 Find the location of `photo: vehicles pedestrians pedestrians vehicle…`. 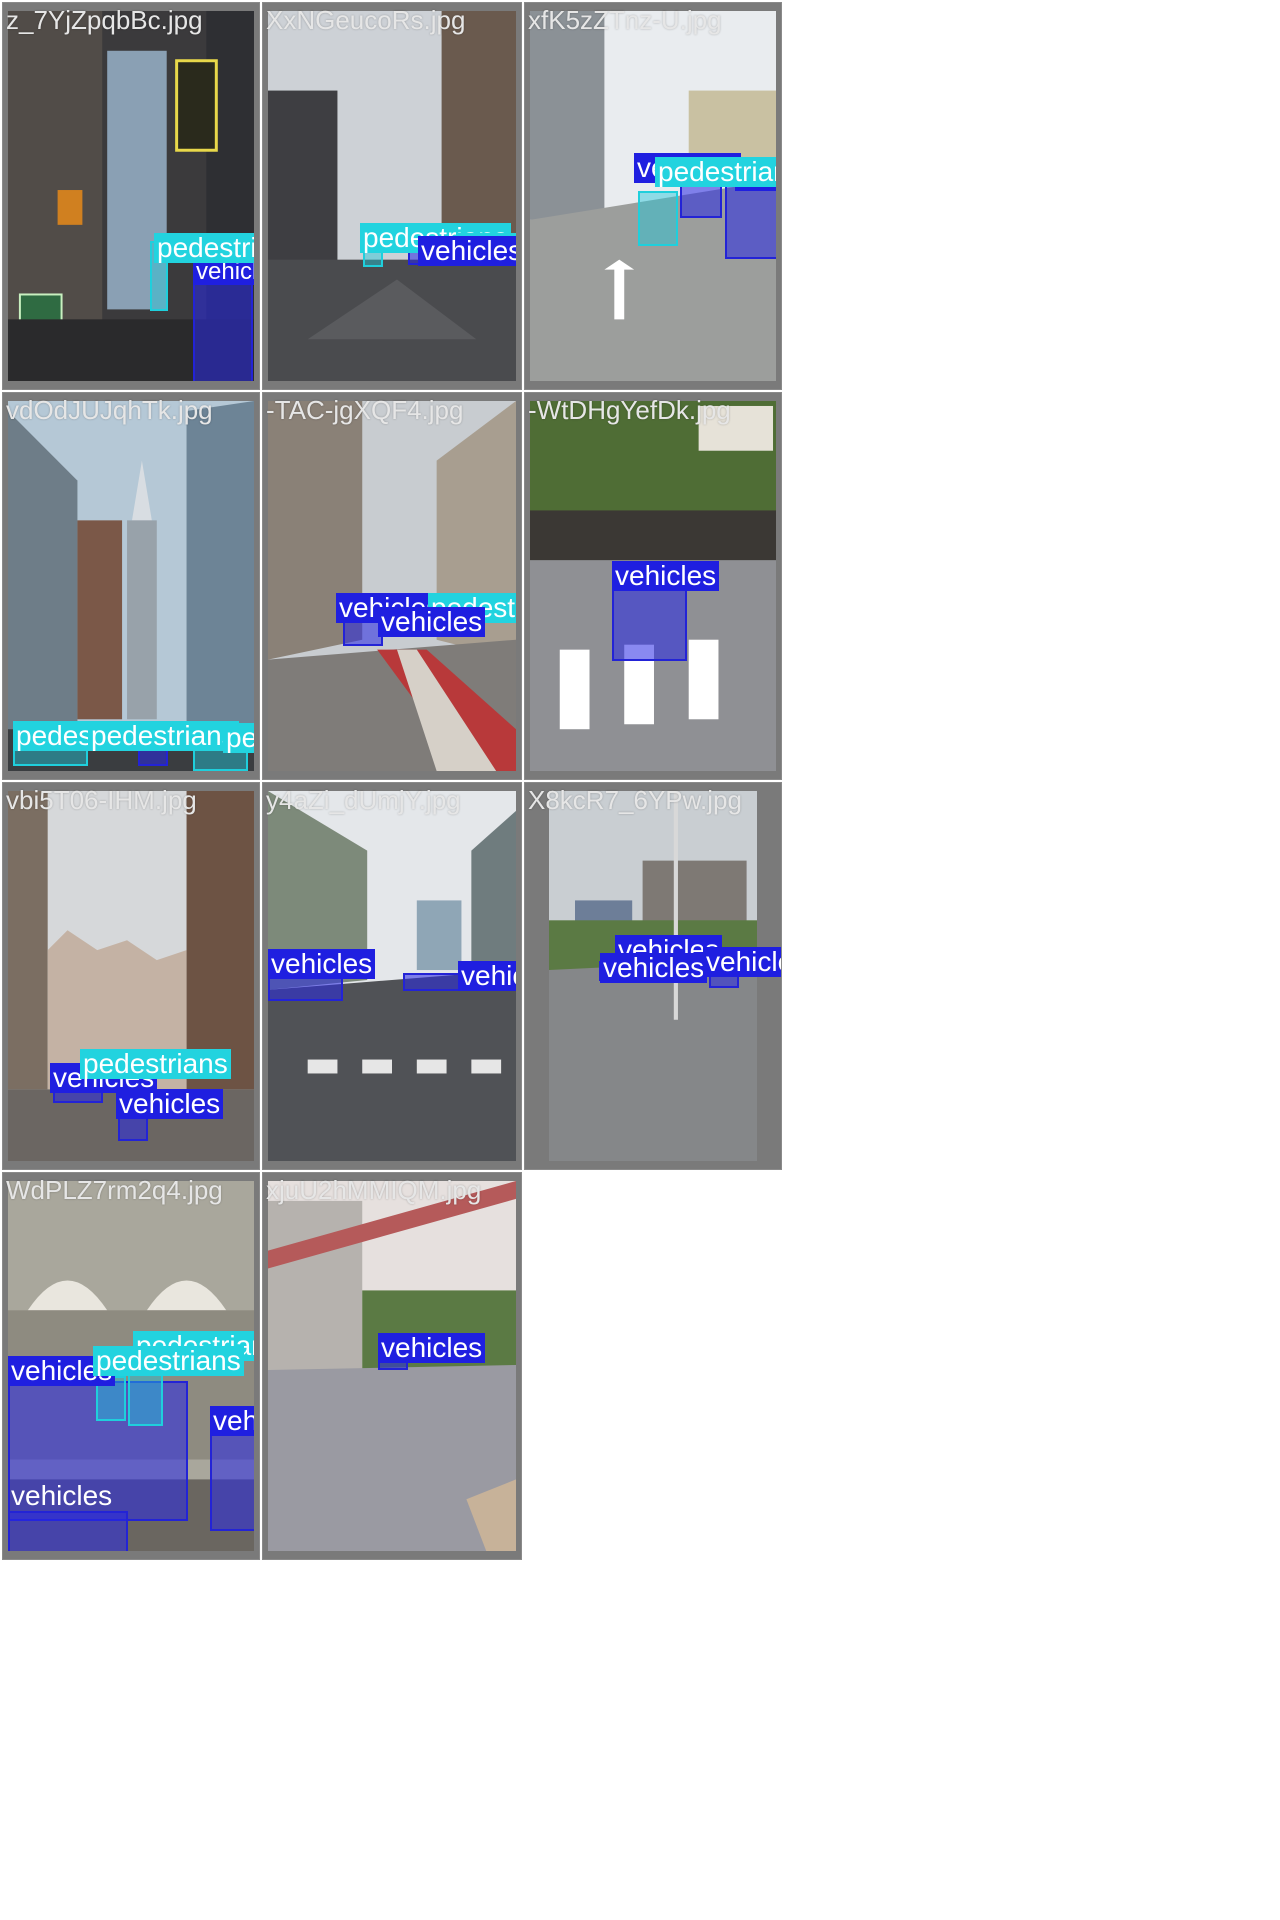

photo: vehicles pedestrians pedestrians vehicle… is located at coordinates (131, 1366).